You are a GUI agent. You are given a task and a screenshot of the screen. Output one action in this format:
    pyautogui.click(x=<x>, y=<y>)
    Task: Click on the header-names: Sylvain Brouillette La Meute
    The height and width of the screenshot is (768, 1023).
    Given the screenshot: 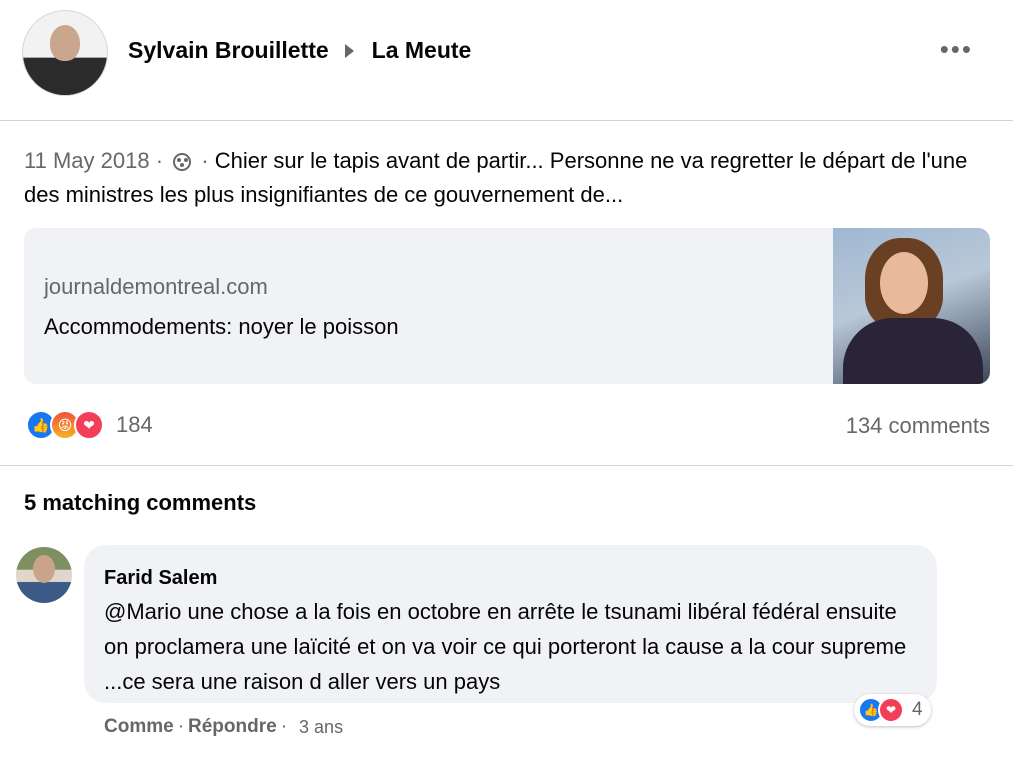 What is the action you would take?
    pyautogui.click(x=299, y=50)
    